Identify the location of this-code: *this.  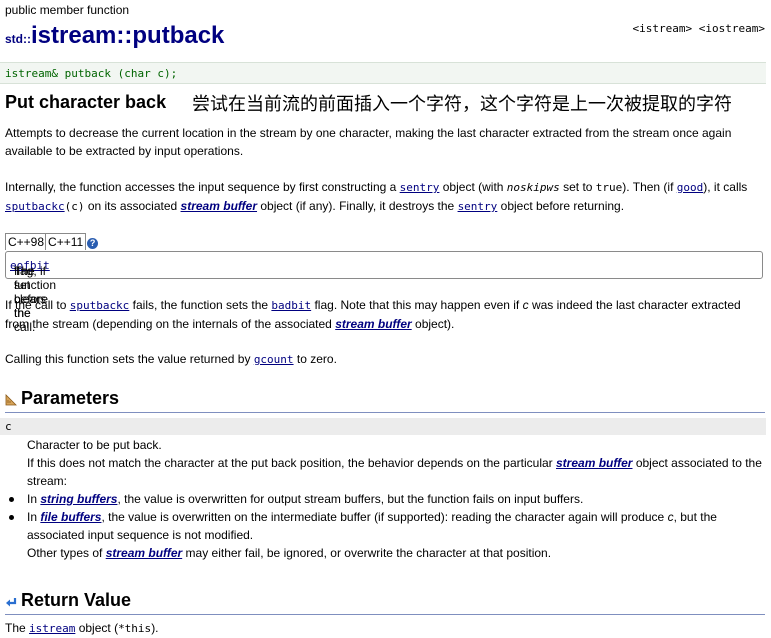
(135, 628).